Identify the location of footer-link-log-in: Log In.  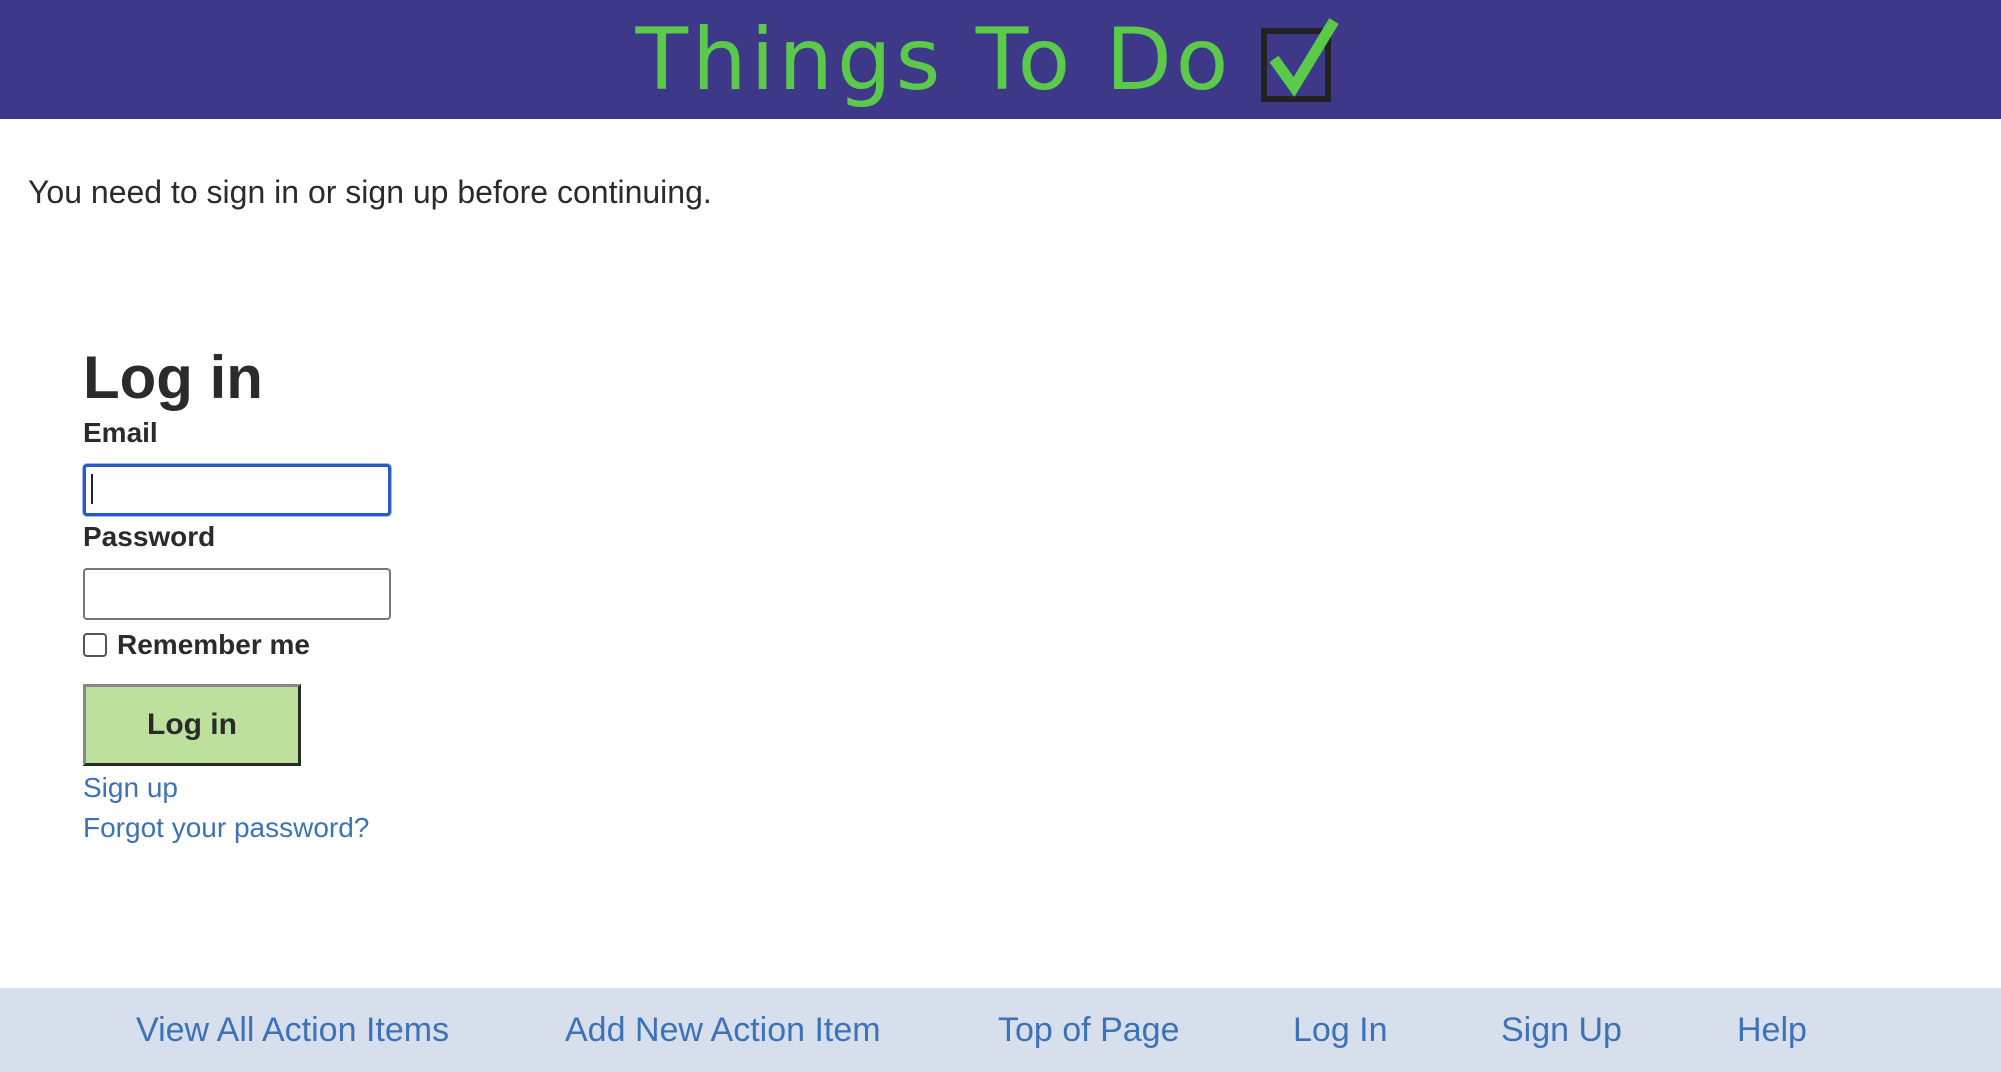
(1340, 1030).